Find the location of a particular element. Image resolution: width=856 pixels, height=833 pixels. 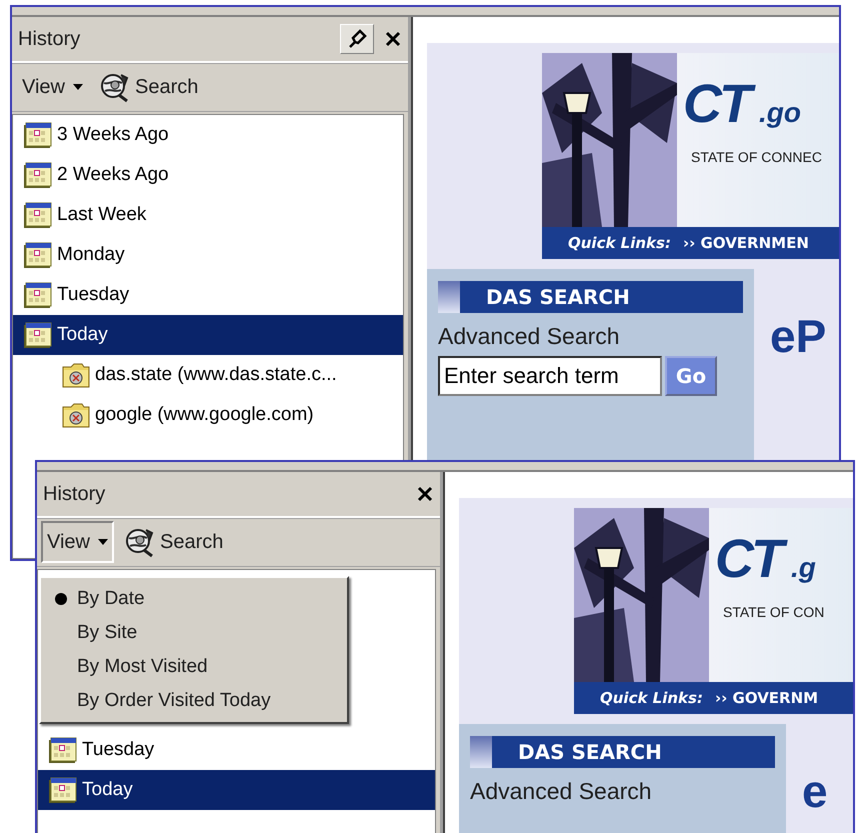

menu-item-label: By Most Visited is located at coordinates (142, 667).